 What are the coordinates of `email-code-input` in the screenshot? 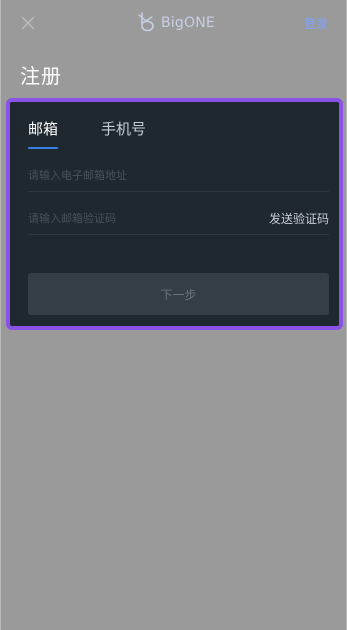 It's located at (138, 218).